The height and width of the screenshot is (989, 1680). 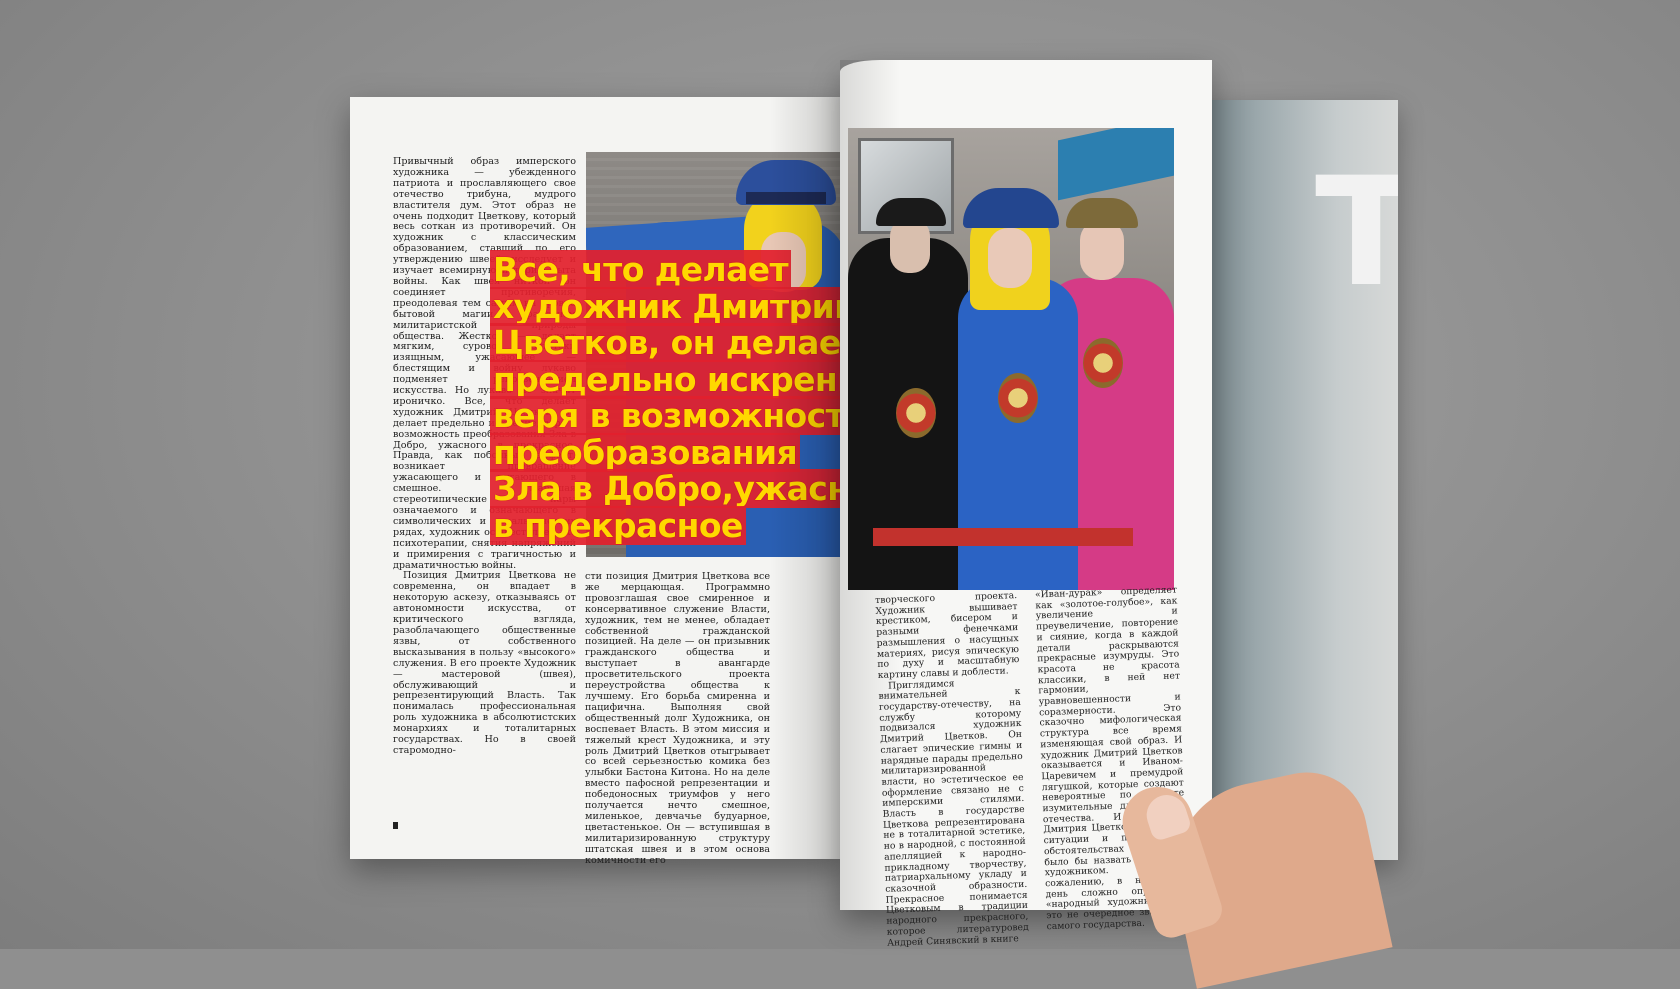 What do you see at coordinates (645, 452) in the screenshot?
I see `headline-line-text: преобразования` at bounding box center [645, 452].